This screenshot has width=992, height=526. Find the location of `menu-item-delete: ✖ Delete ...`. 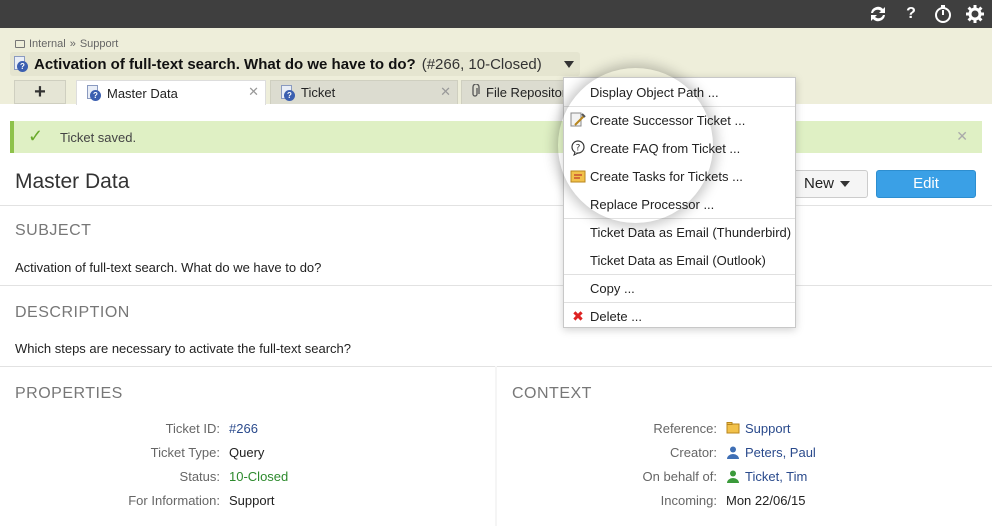

menu-item-delete: ✖ Delete ... is located at coordinates (679, 316).